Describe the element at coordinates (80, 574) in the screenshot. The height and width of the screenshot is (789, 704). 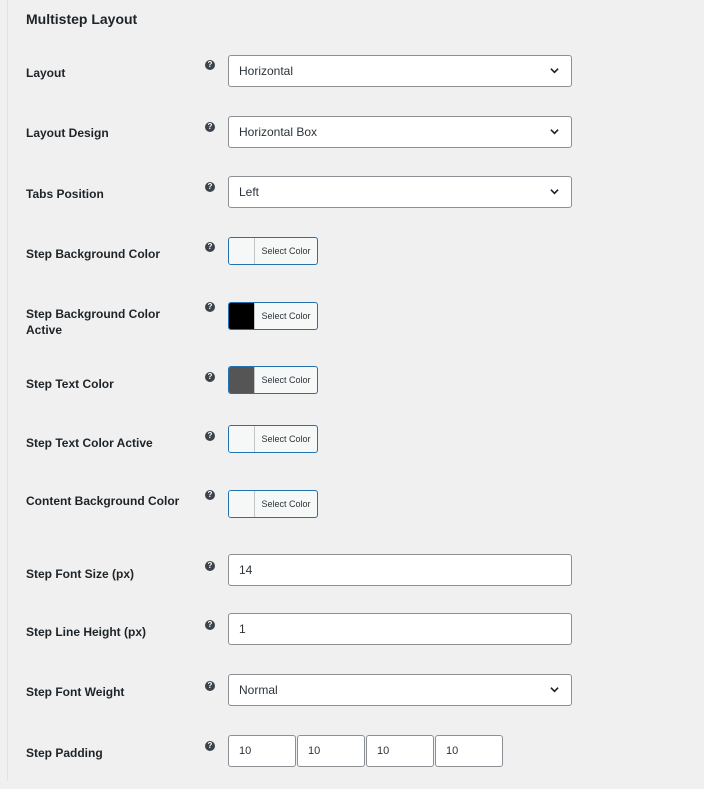
I see `step-font-size-label: Step Font Size (px)` at that location.